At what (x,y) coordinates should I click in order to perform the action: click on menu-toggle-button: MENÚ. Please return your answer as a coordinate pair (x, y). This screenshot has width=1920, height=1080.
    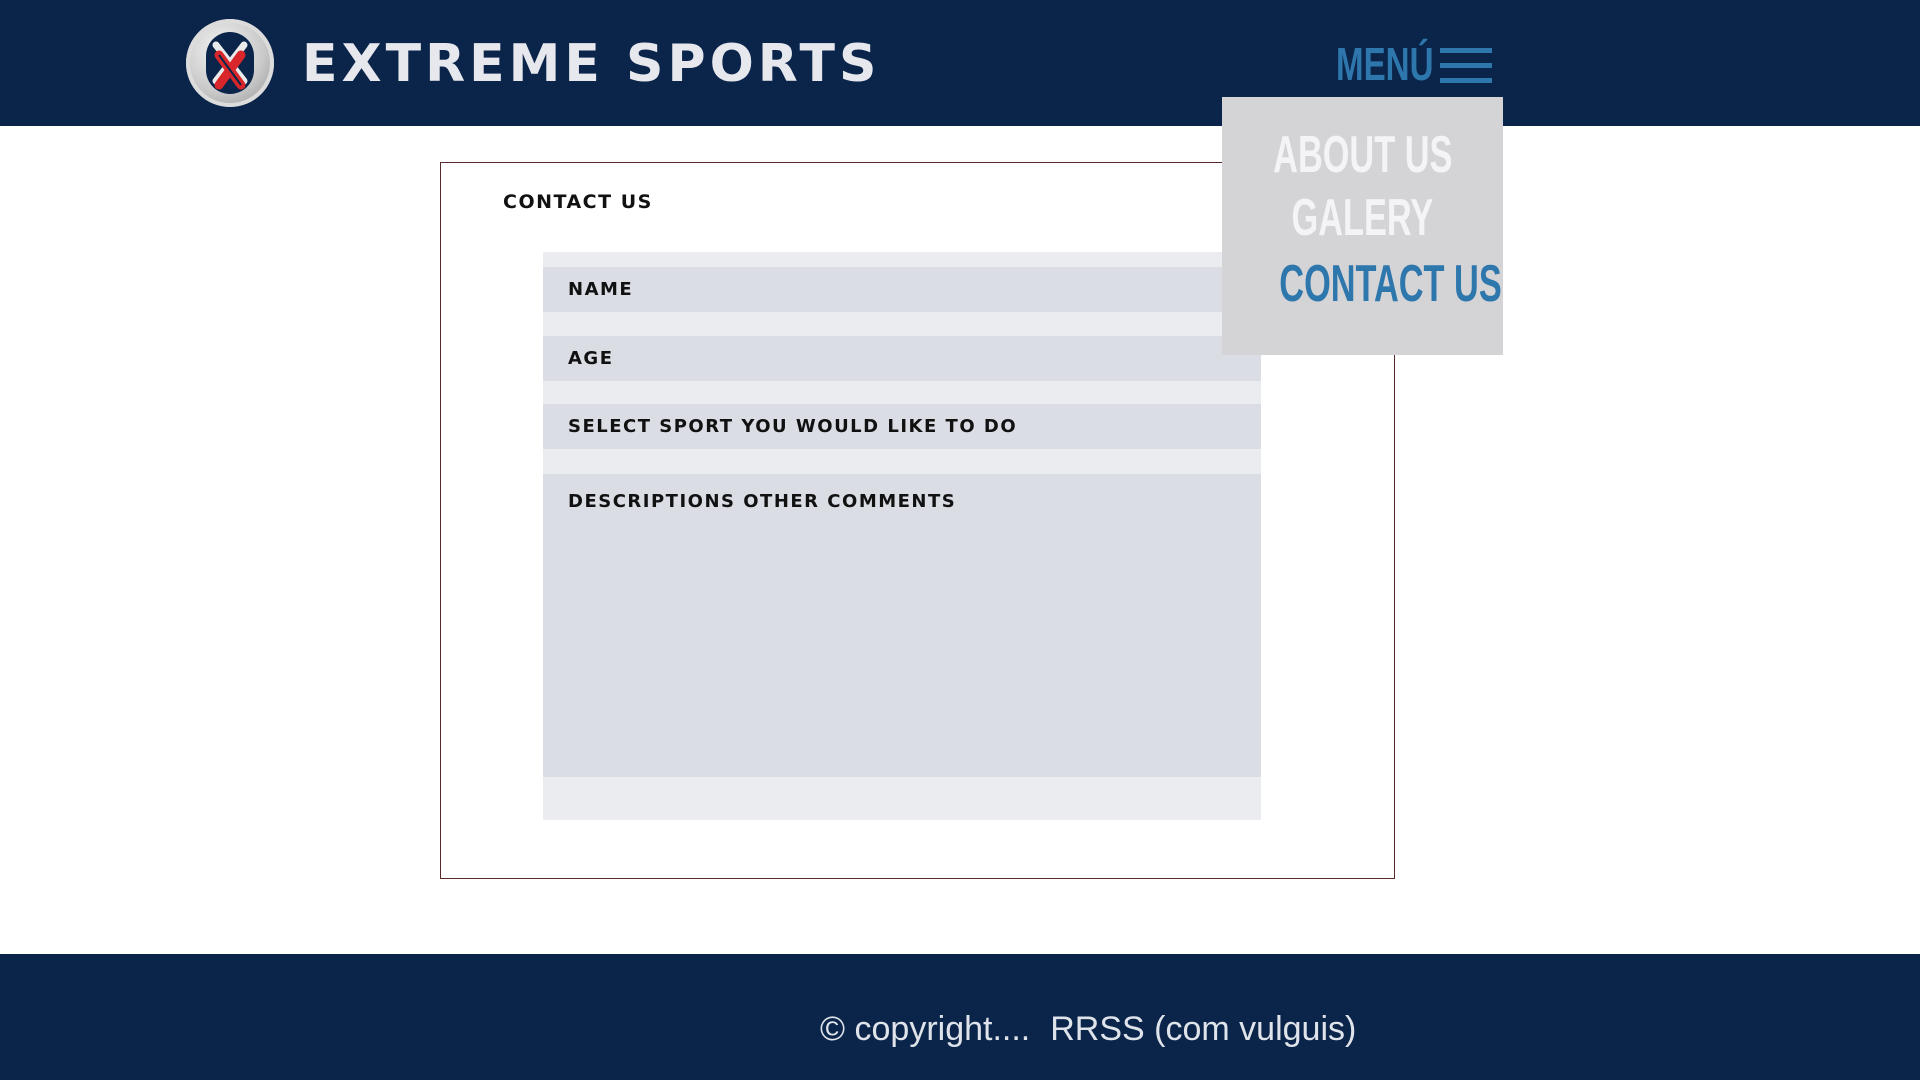
    Looking at the image, I should click on (1416, 64).